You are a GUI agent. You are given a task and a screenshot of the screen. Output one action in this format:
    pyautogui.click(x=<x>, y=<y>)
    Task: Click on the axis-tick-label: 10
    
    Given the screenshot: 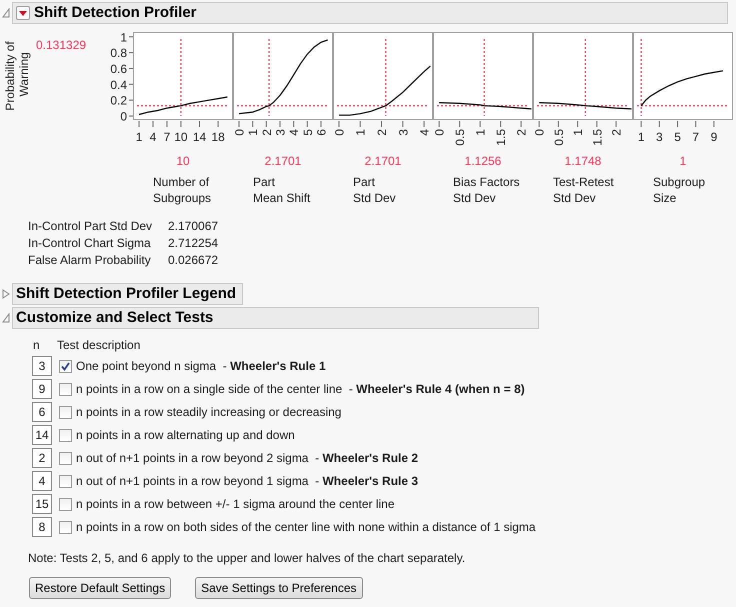 What is the action you would take?
    pyautogui.click(x=181, y=137)
    